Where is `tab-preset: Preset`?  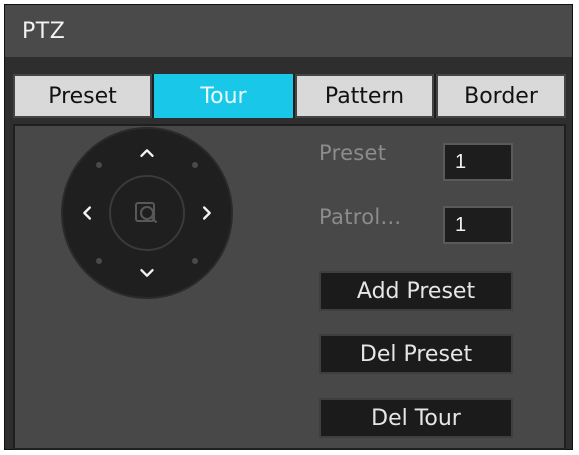 tab-preset: Preset is located at coordinates (82, 96).